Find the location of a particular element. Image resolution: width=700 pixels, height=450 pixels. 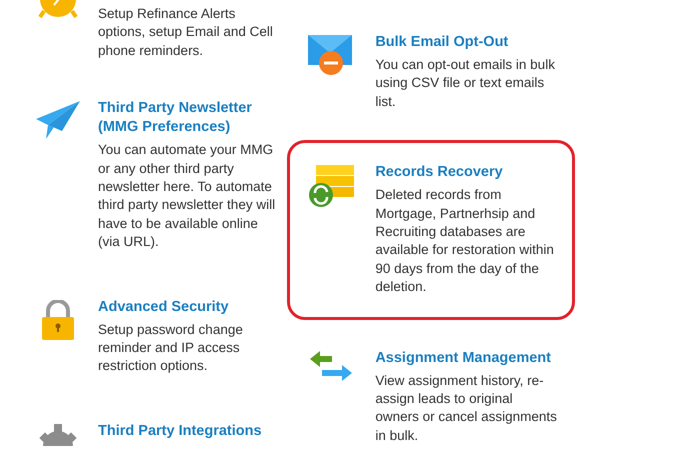

feature-title-link: Third Party Integrations is located at coordinates (190, 431).